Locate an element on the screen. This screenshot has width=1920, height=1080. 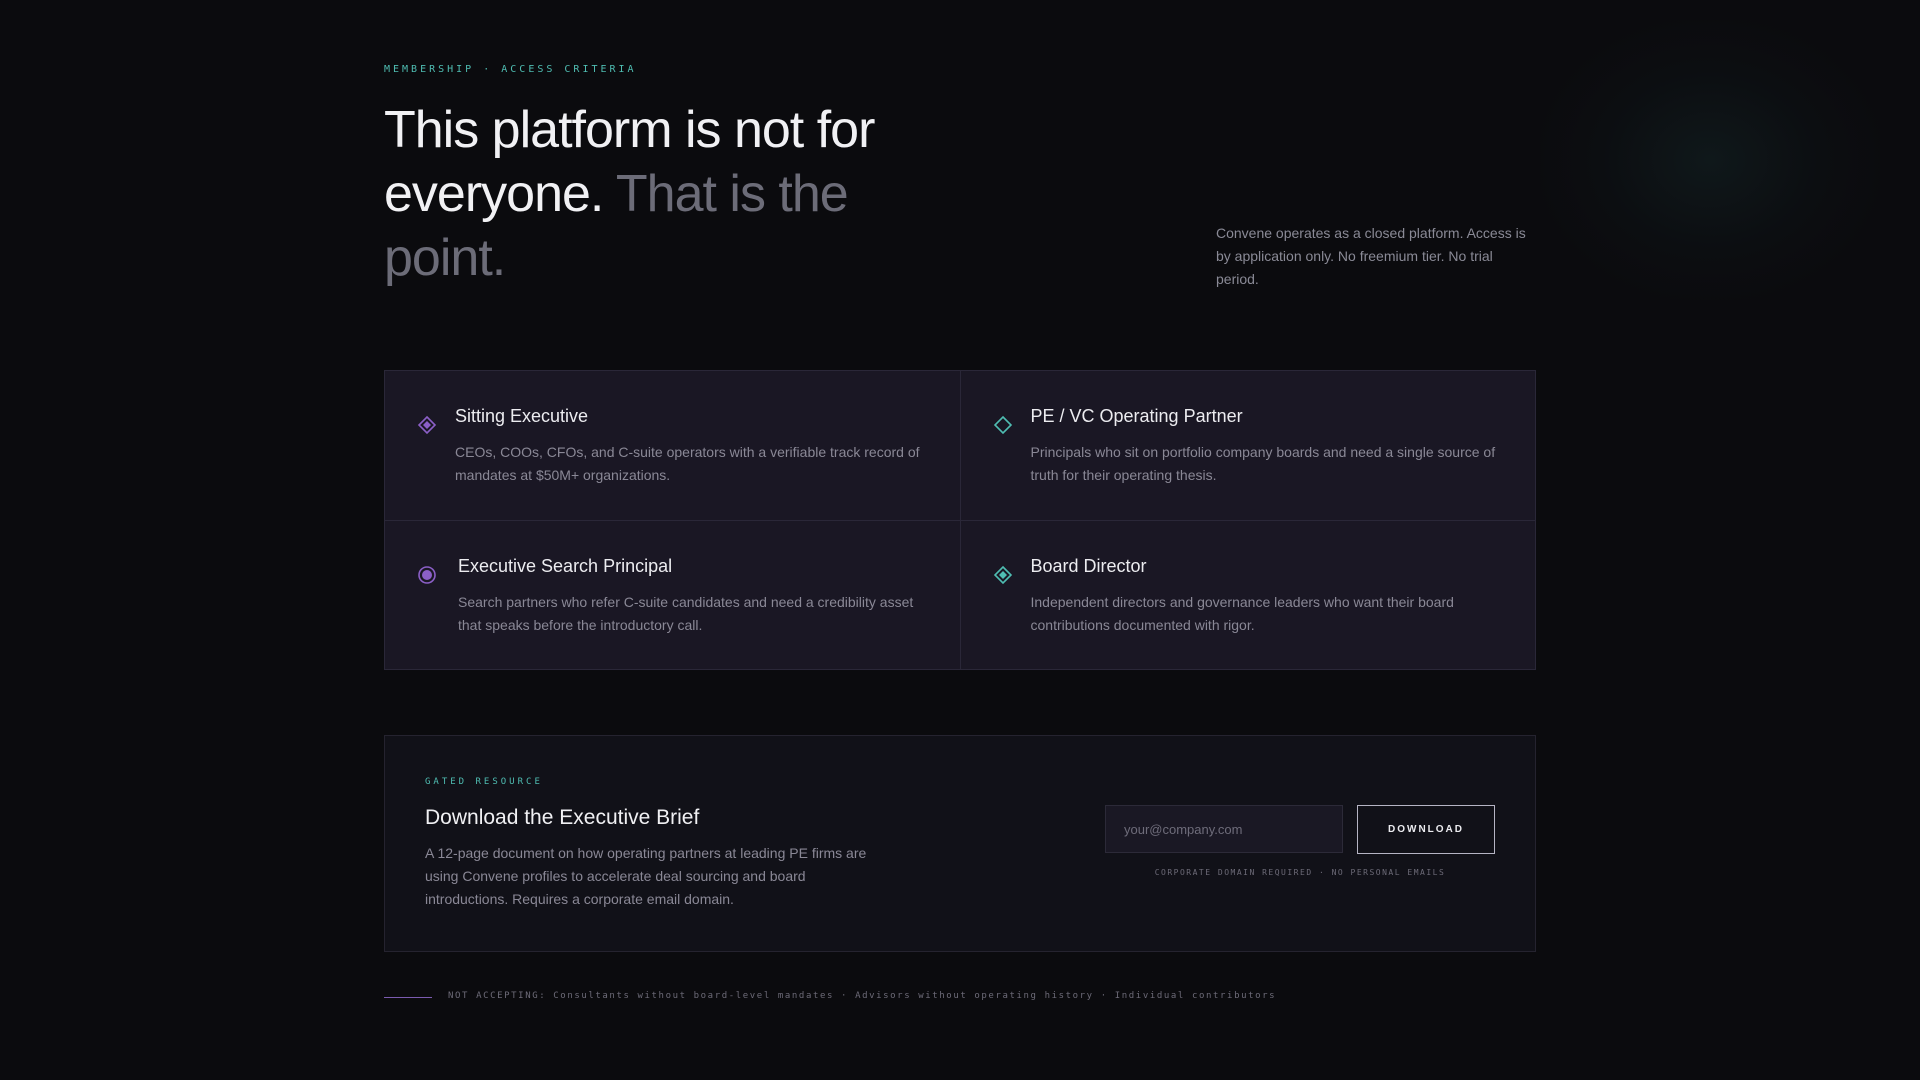
section-eyebrow: MEMBERSHIP · ACCESS CRITERIA is located at coordinates (510, 69).